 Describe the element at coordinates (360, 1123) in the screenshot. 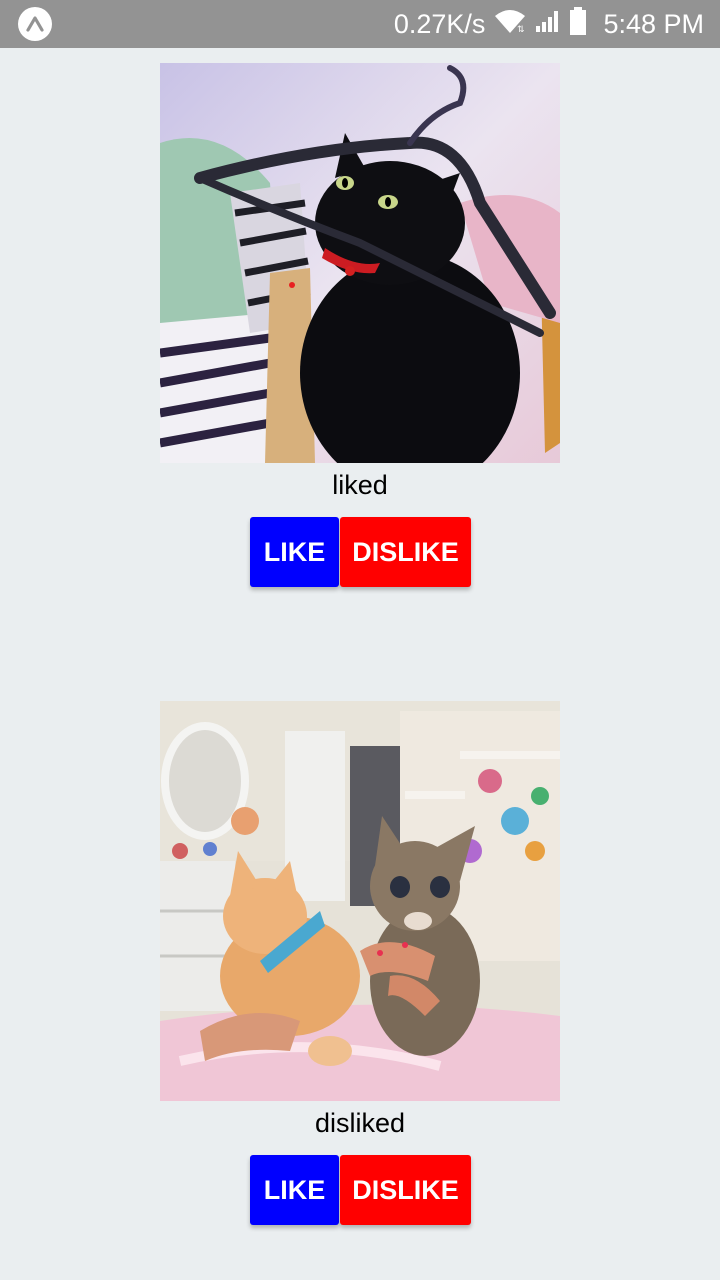

I see `vote-status: disliked` at that location.